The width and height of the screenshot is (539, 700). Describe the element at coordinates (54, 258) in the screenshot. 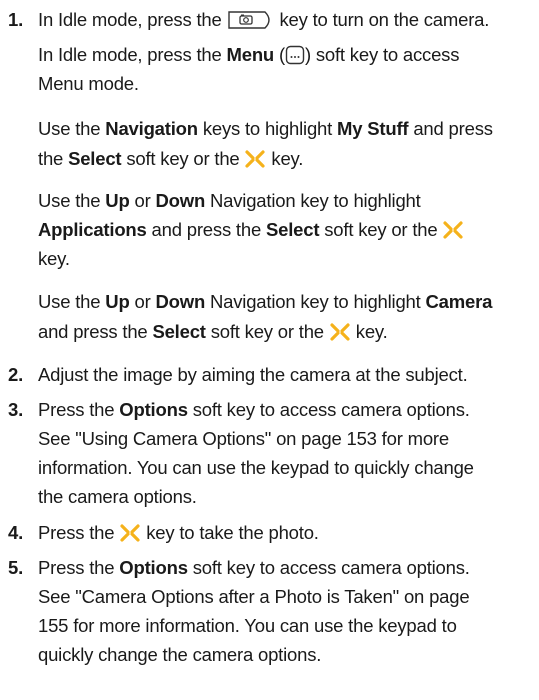

I see `step-1-alt-3-line-3: key.` at that location.